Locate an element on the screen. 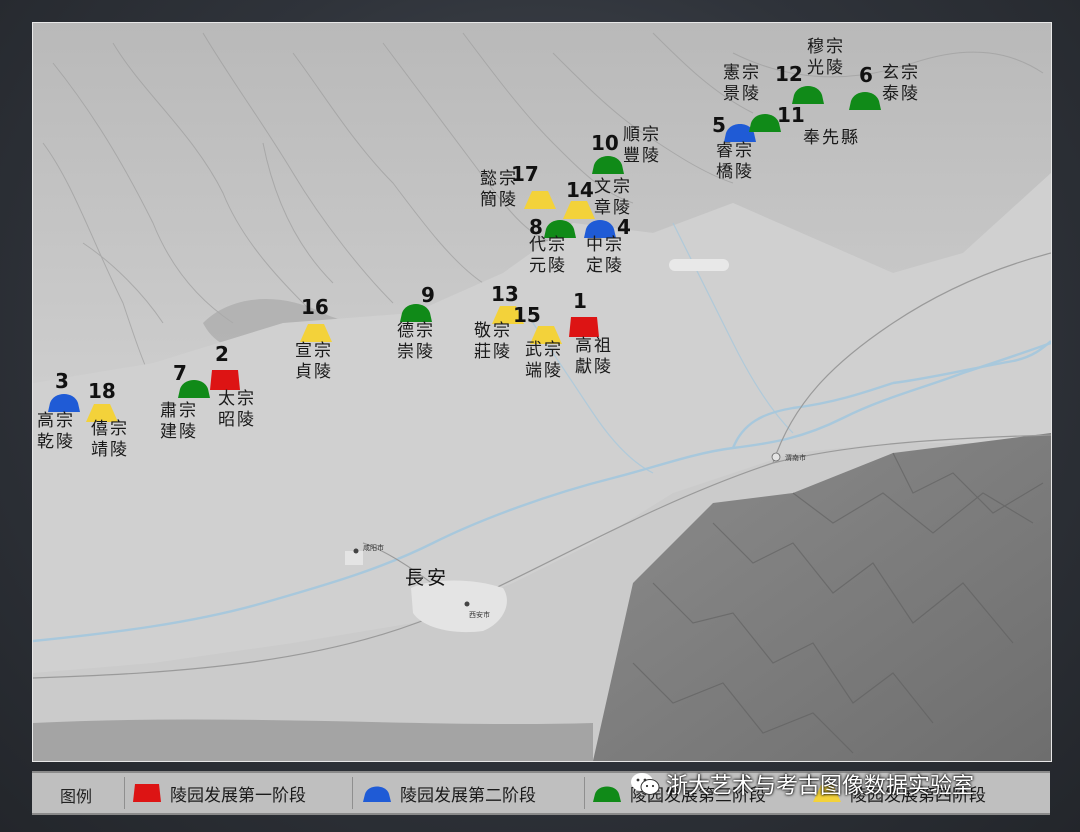 The height and width of the screenshot is (832, 1080). tomb-label-line: 憲宗 is located at coordinates (742, 73).